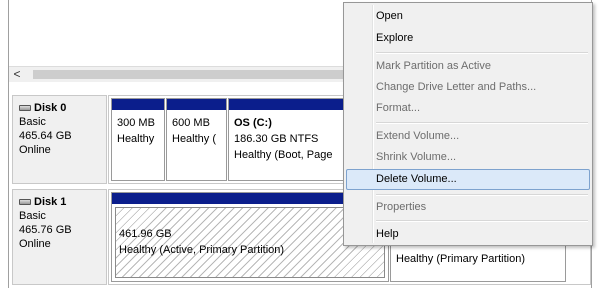 The height and width of the screenshot is (288, 600). I want to click on menu-item-mark-active: Mark Partition as Active, so click(468, 66).